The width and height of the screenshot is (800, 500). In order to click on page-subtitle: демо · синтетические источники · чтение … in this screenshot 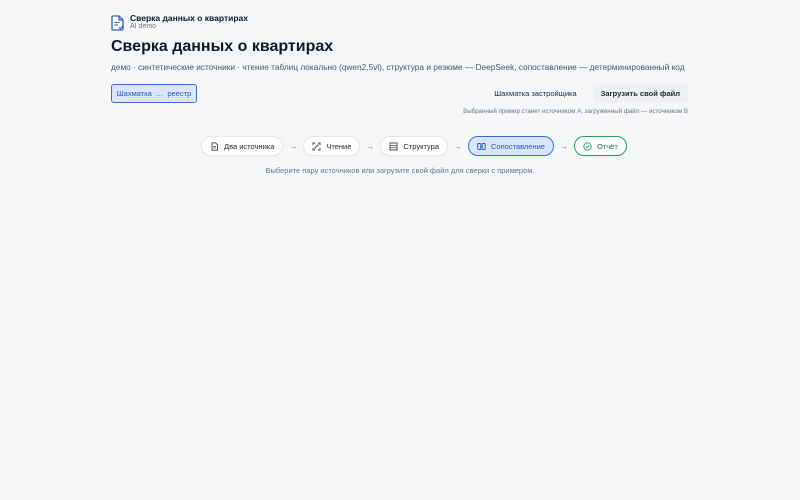, I will do `click(398, 67)`.